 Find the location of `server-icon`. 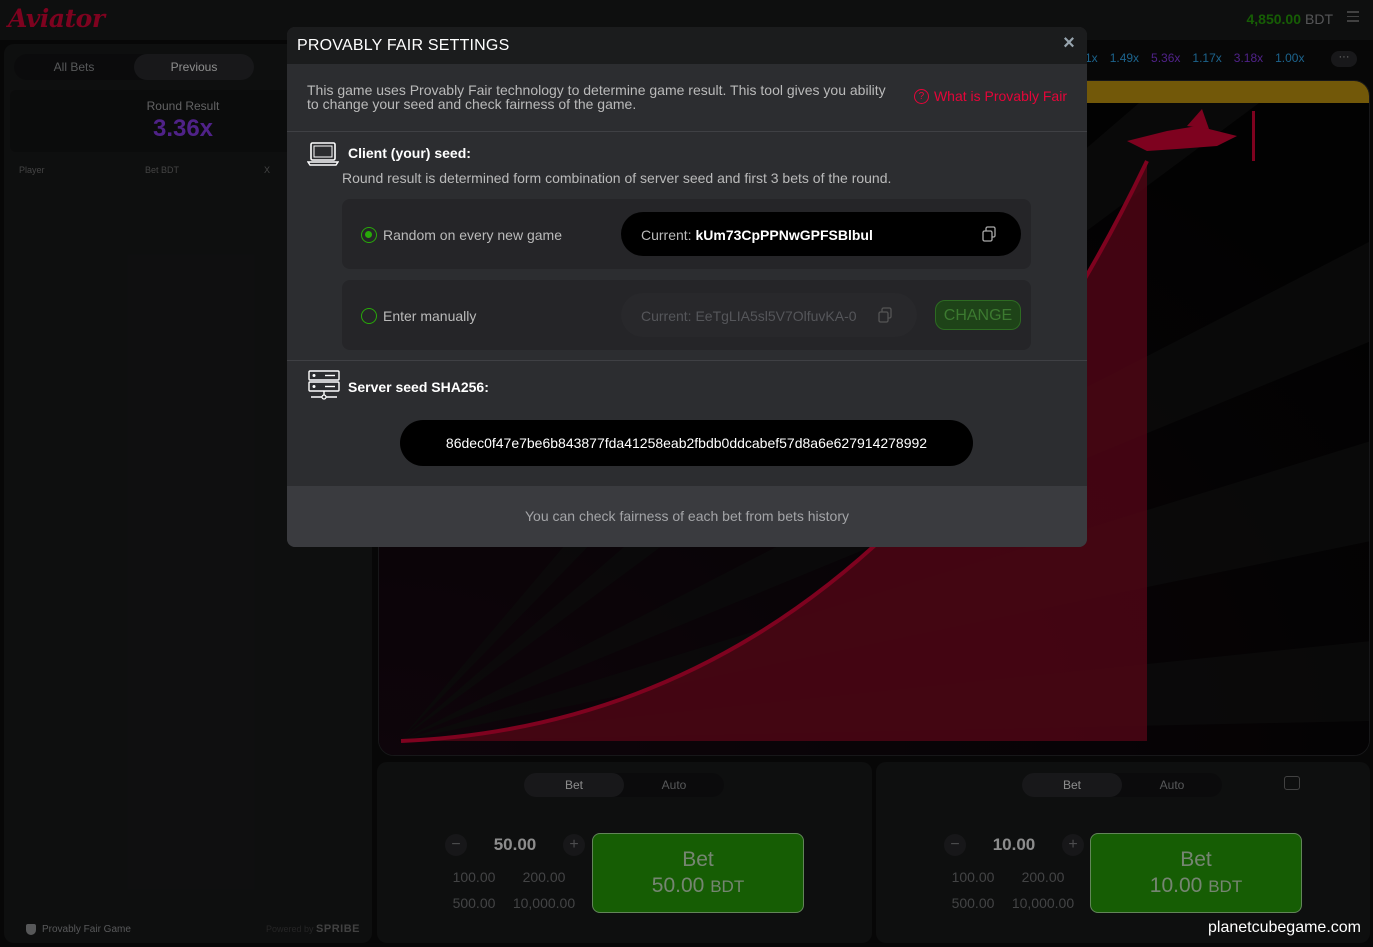

server-icon is located at coordinates (324, 385).